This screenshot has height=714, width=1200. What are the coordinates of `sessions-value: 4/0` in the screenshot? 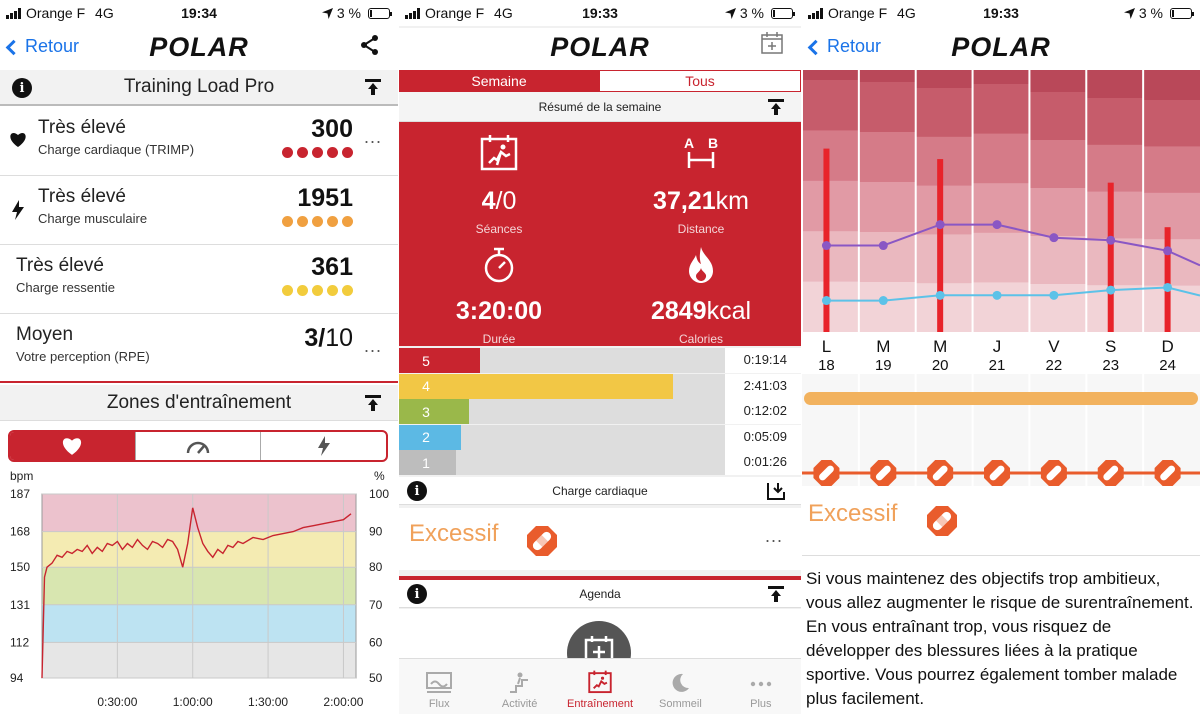 It's located at (499, 201).